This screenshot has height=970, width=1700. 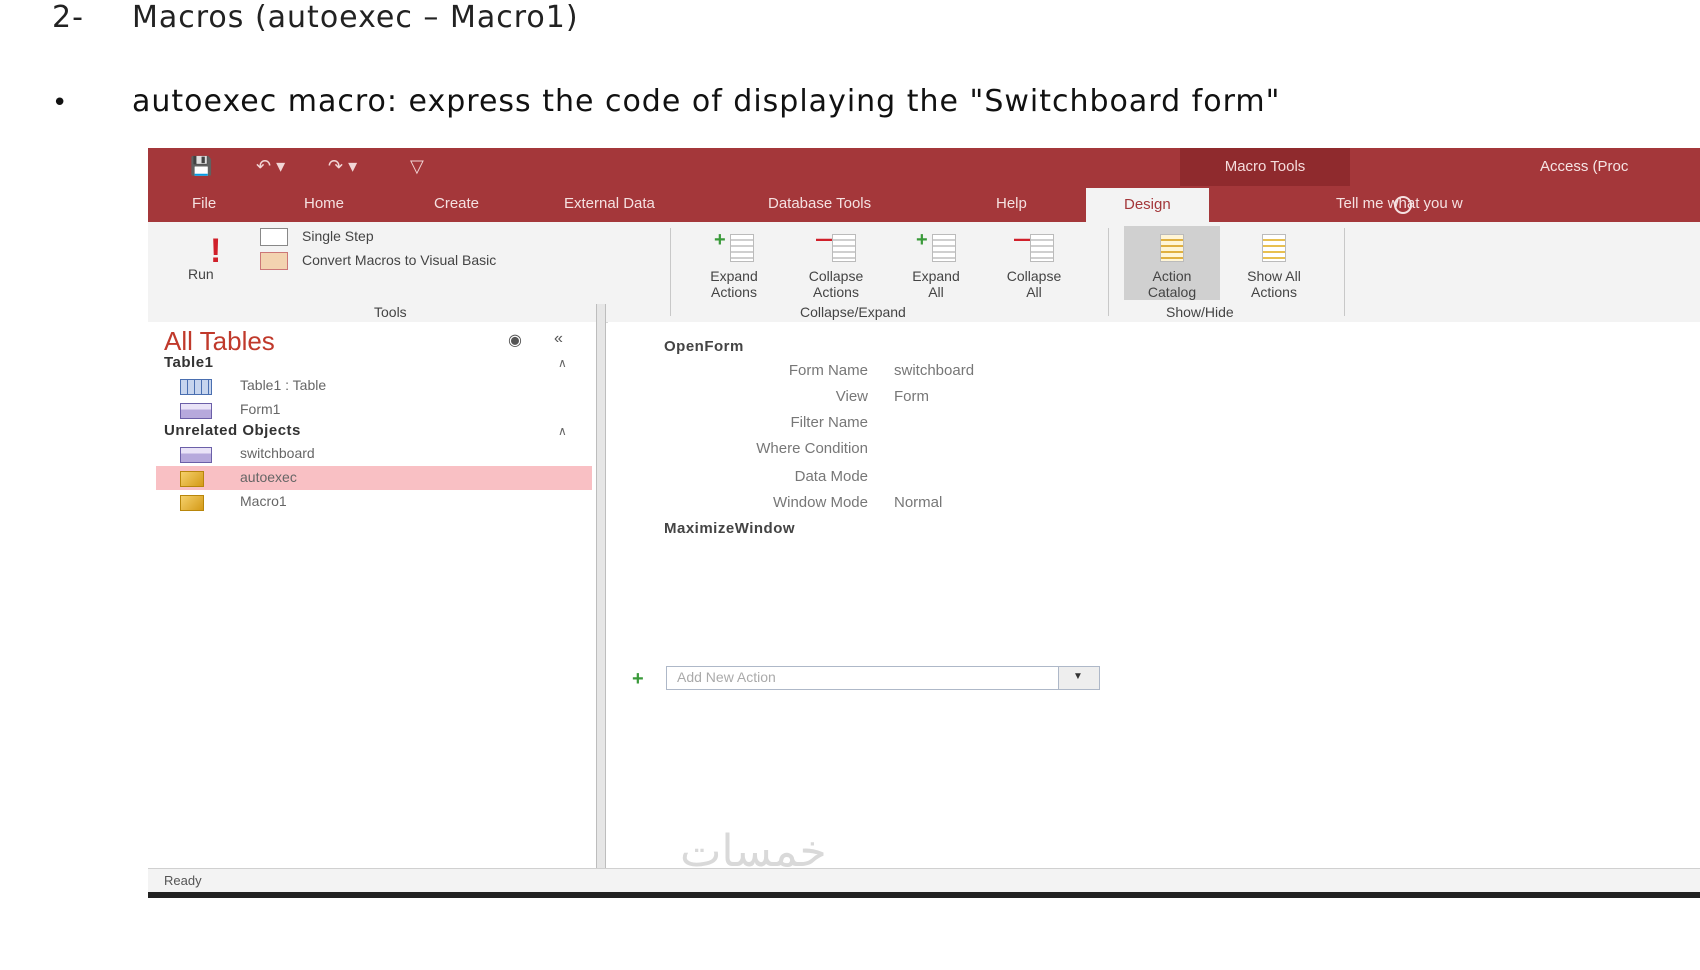 I want to click on nav-item-label: switchboard, so click(x=277, y=453).